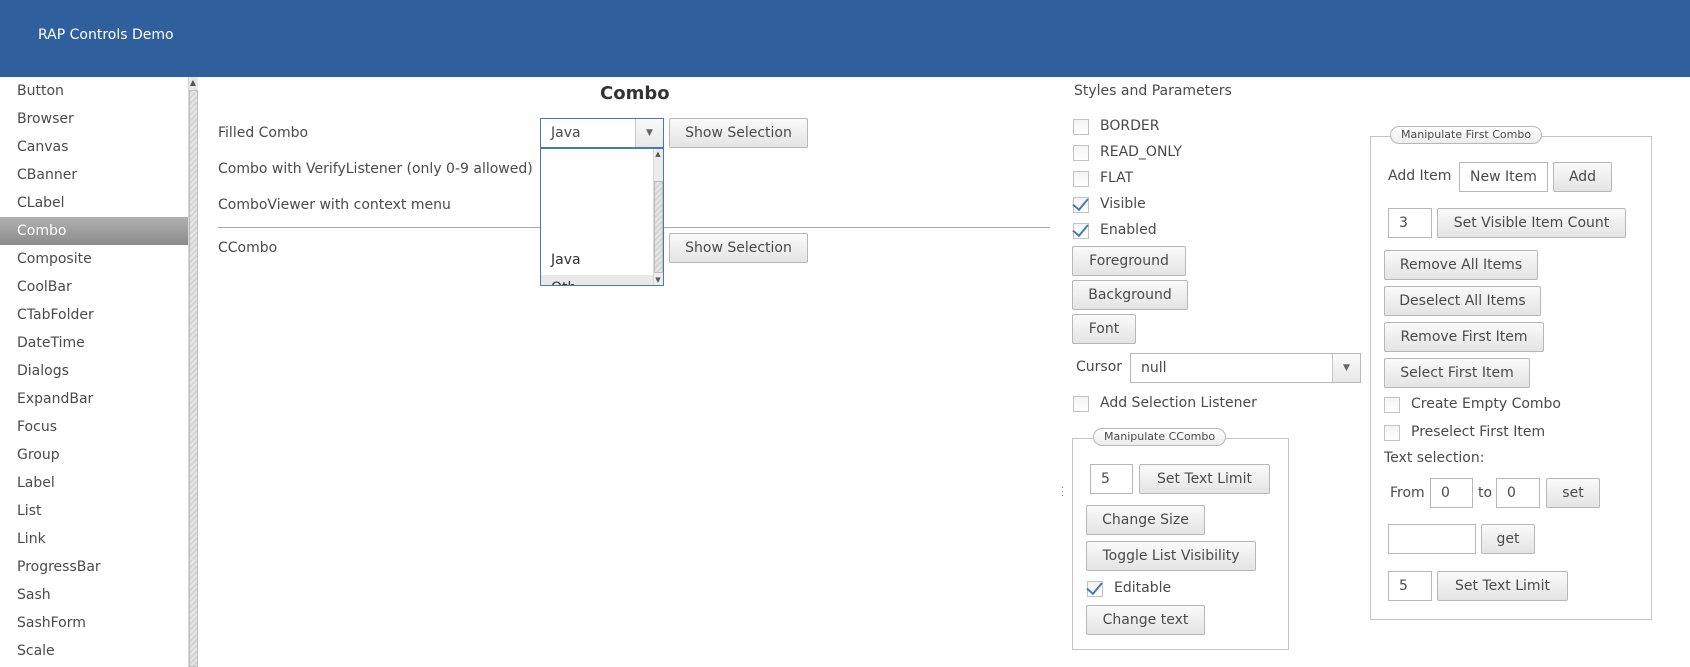  What do you see at coordinates (1160, 437) in the screenshot?
I see `manipulate-ccombo-title: Manipulate CCombo` at bounding box center [1160, 437].